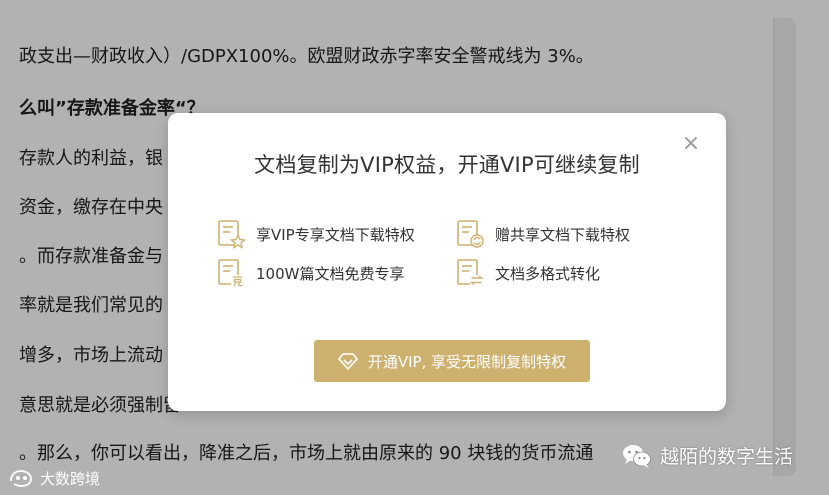 The image size is (829, 495). I want to click on document-star-icon, so click(232, 234).